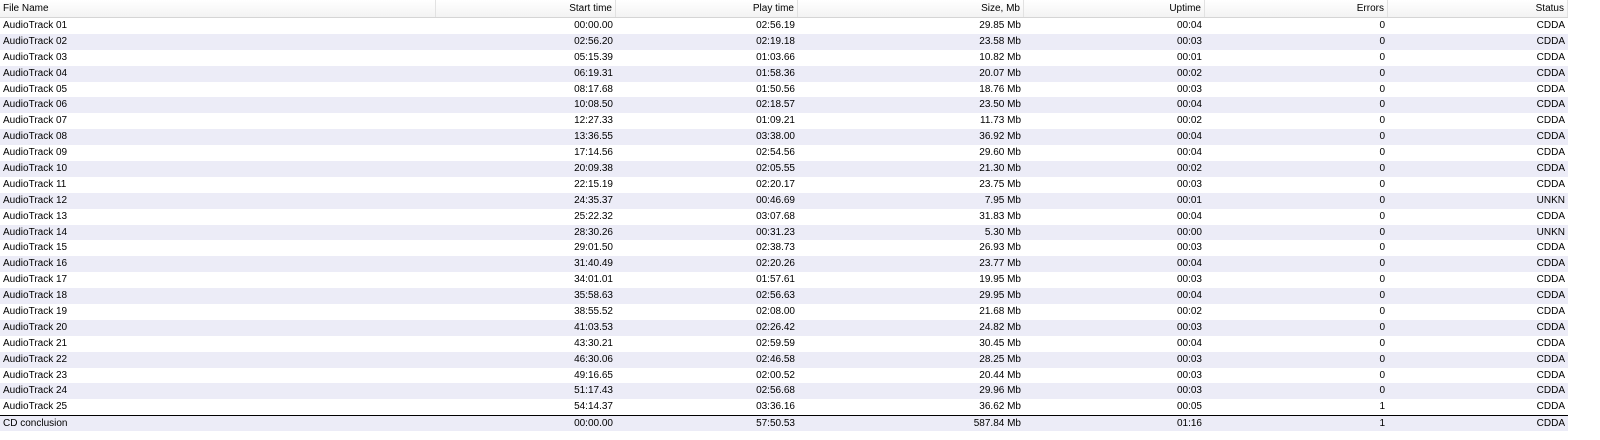 The height and width of the screenshot is (440, 1600). Describe the element at coordinates (1000, 264) in the screenshot. I see `size-cell: 23.77 Mb` at that location.